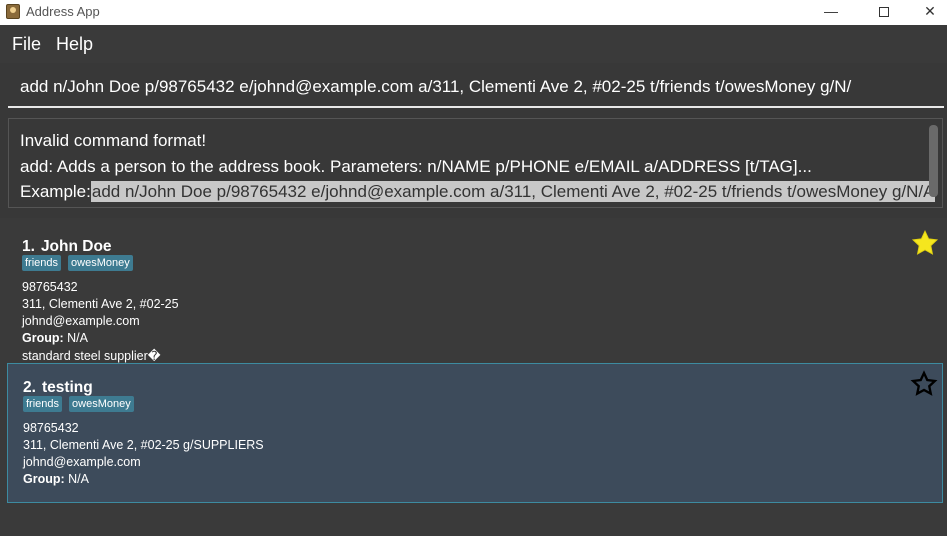  I want to click on person-note: standard steel supplier�, so click(91, 356).